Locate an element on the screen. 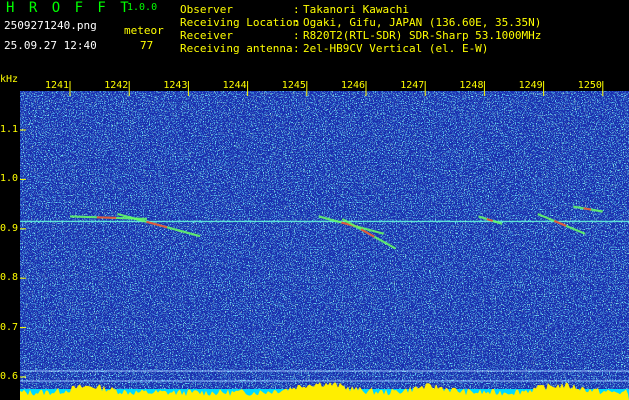  y-tick-label: 1.1 is located at coordinates (9, 129).